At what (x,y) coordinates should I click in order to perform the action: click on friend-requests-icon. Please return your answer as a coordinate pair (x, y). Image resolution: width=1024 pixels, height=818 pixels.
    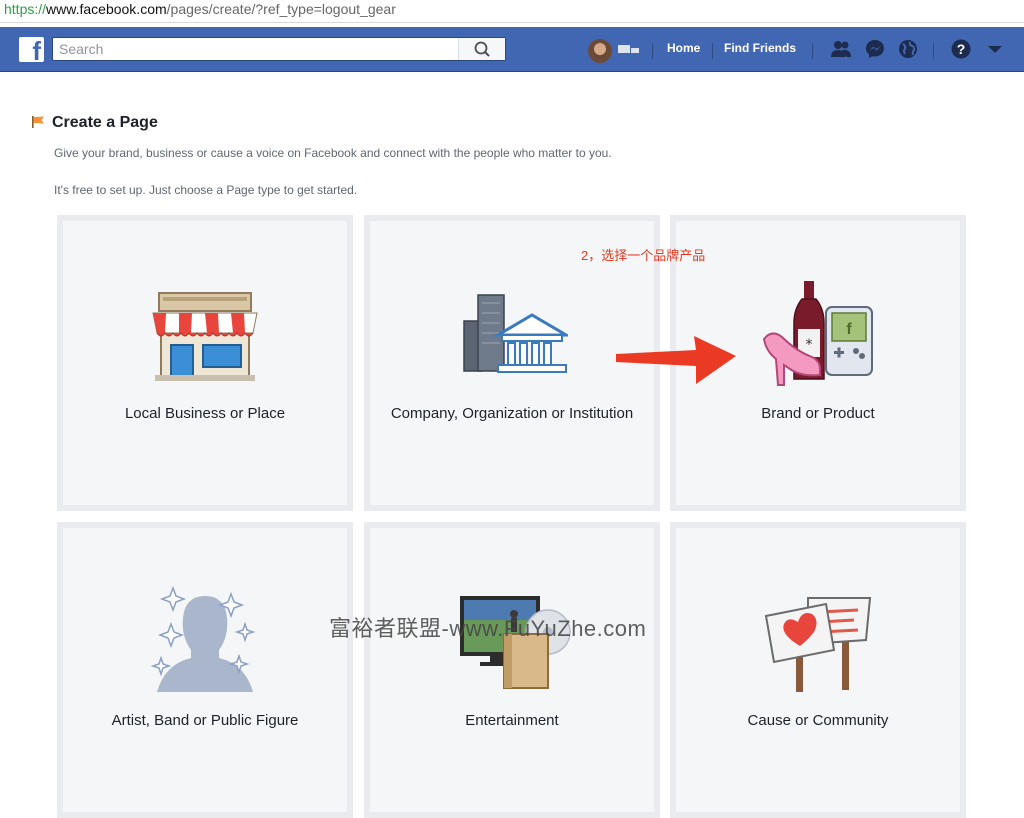
    Looking at the image, I should click on (841, 49).